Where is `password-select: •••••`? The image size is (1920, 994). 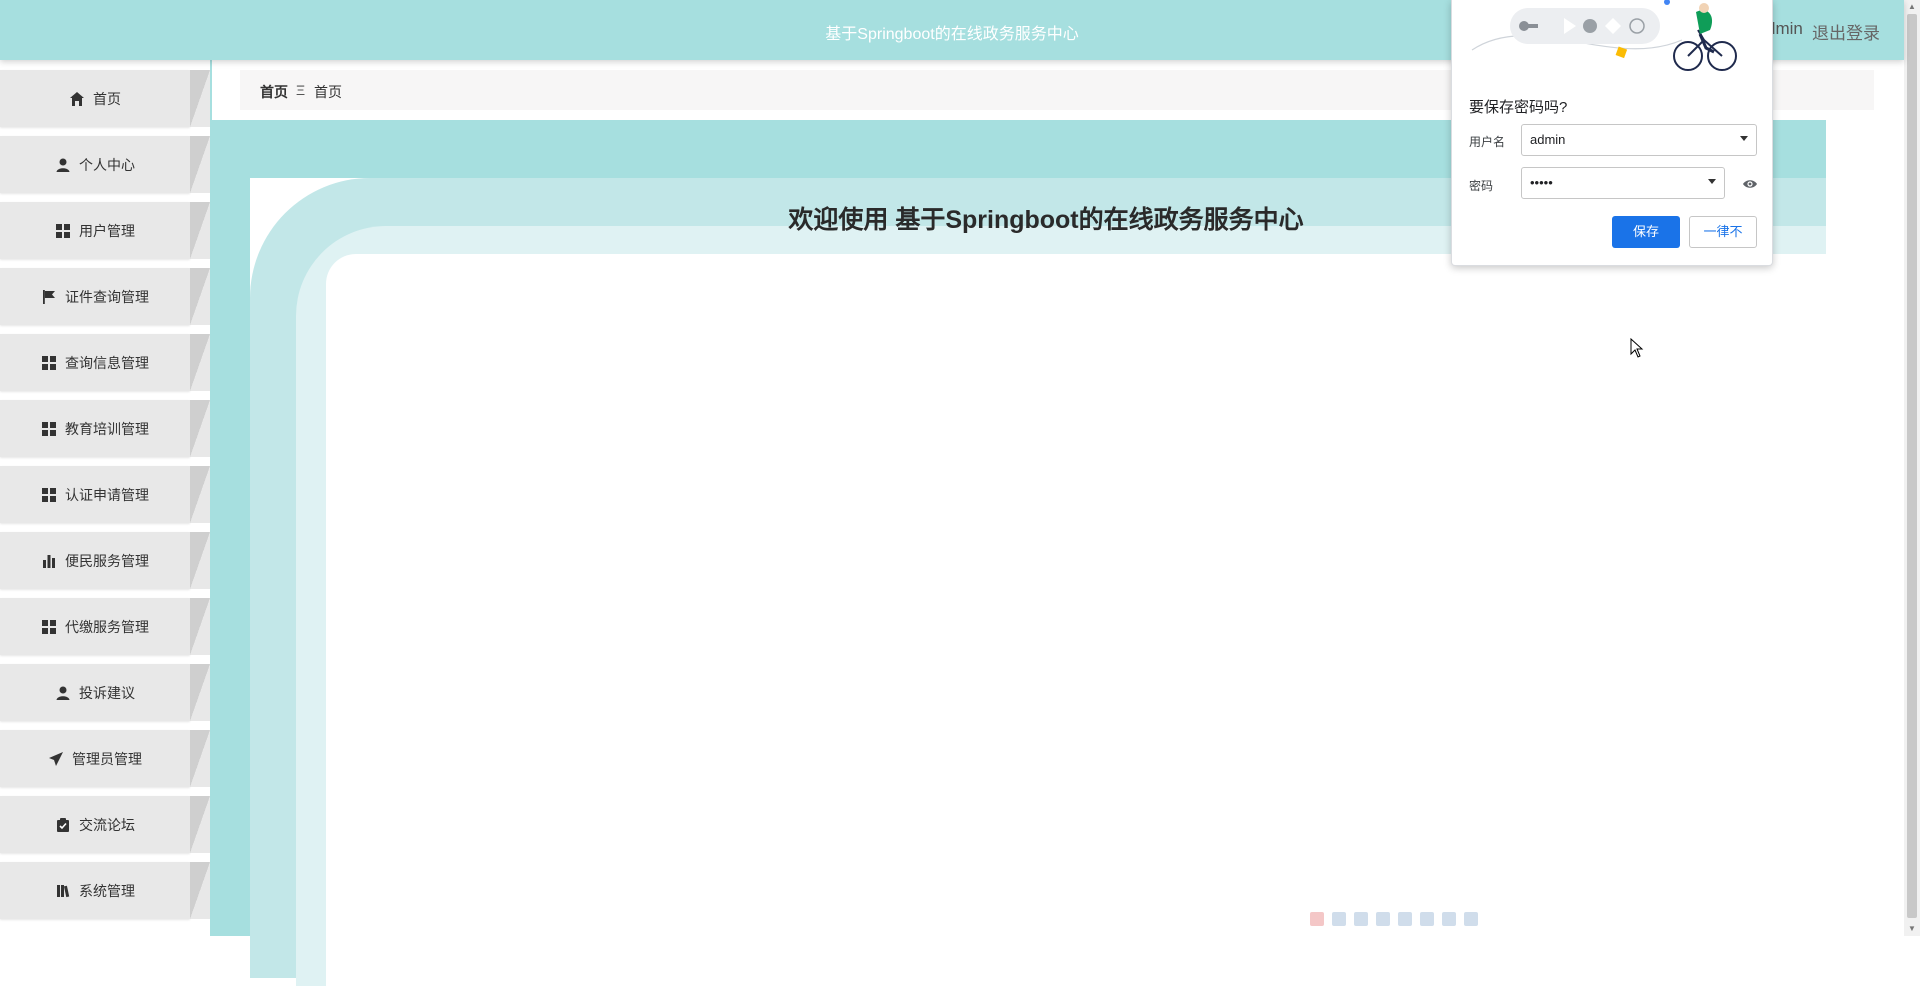 password-select: ••••• is located at coordinates (1623, 183).